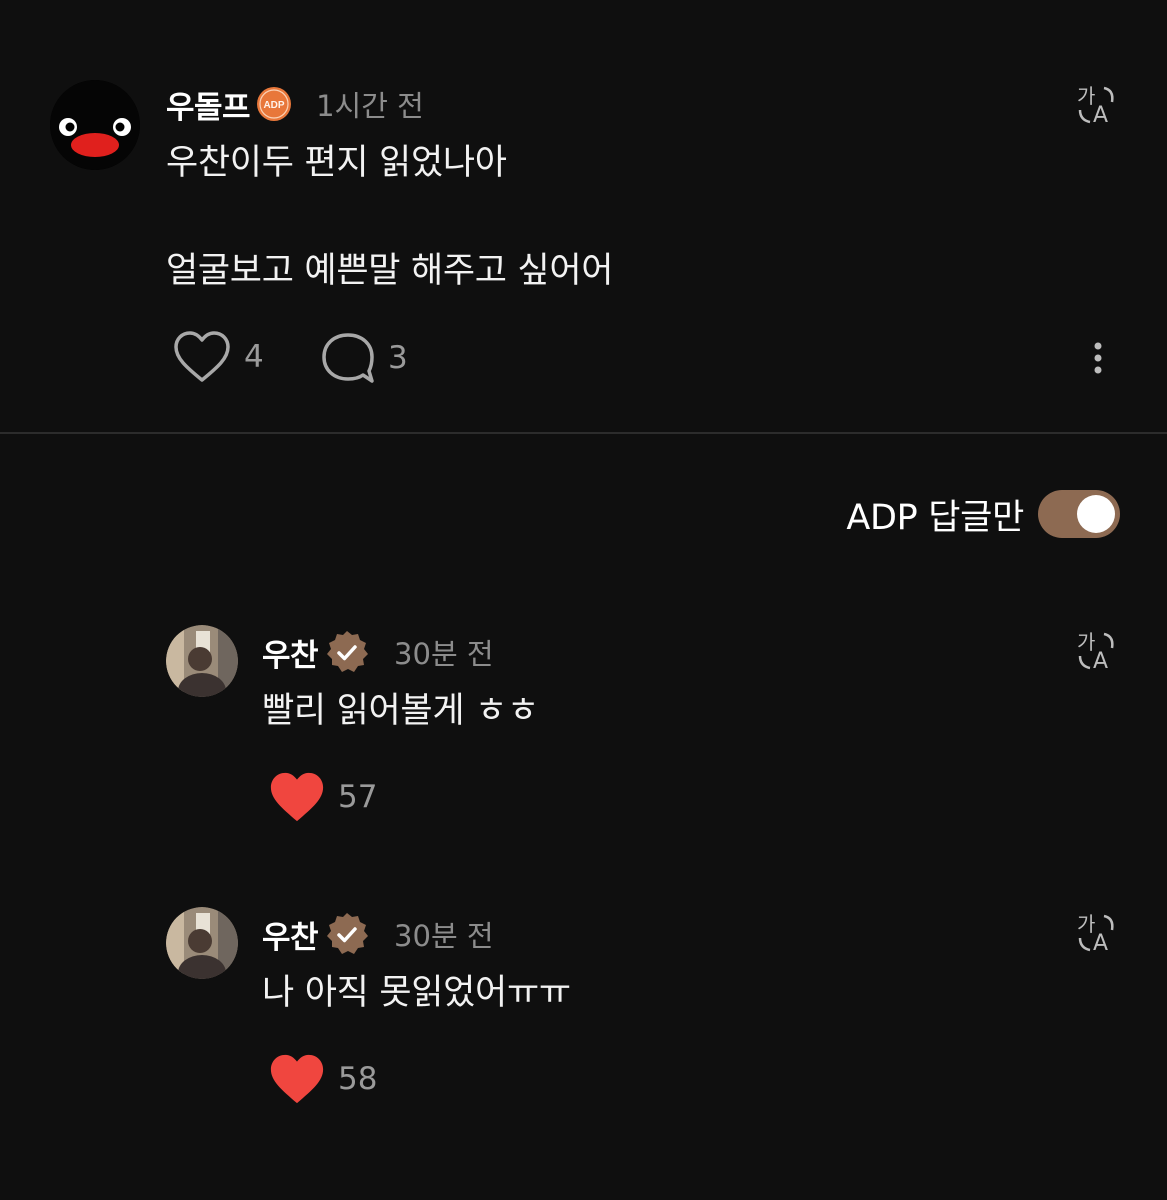 Image resolution: width=1167 pixels, height=1200 pixels. Describe the element at coordinates (202, 356) in the screenshot. I see `heart-outline-icon` at that location.